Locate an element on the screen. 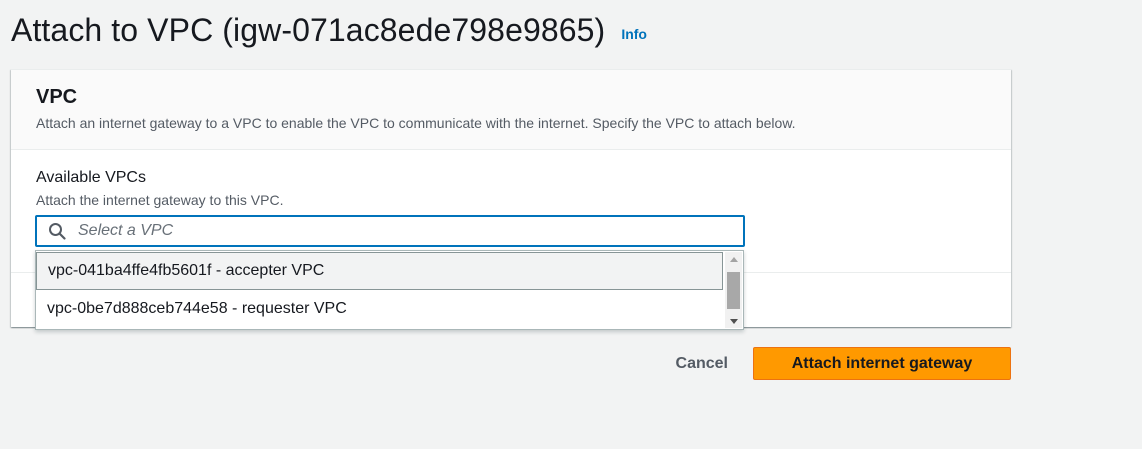 The height and width of the screenshot is (449, 1142). form-actions: Cancel Attach internet gateway is located at coordinates (843, 363).